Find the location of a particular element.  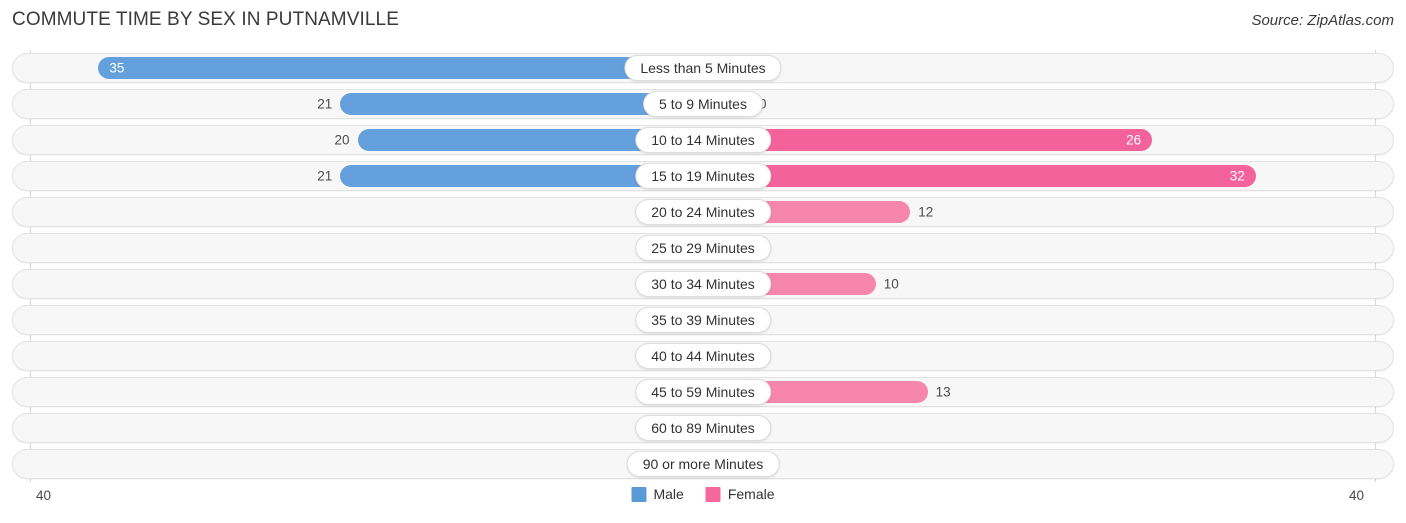

table-row: 21 32 15 to 19 Minutes is located at coordinates (703, 176).